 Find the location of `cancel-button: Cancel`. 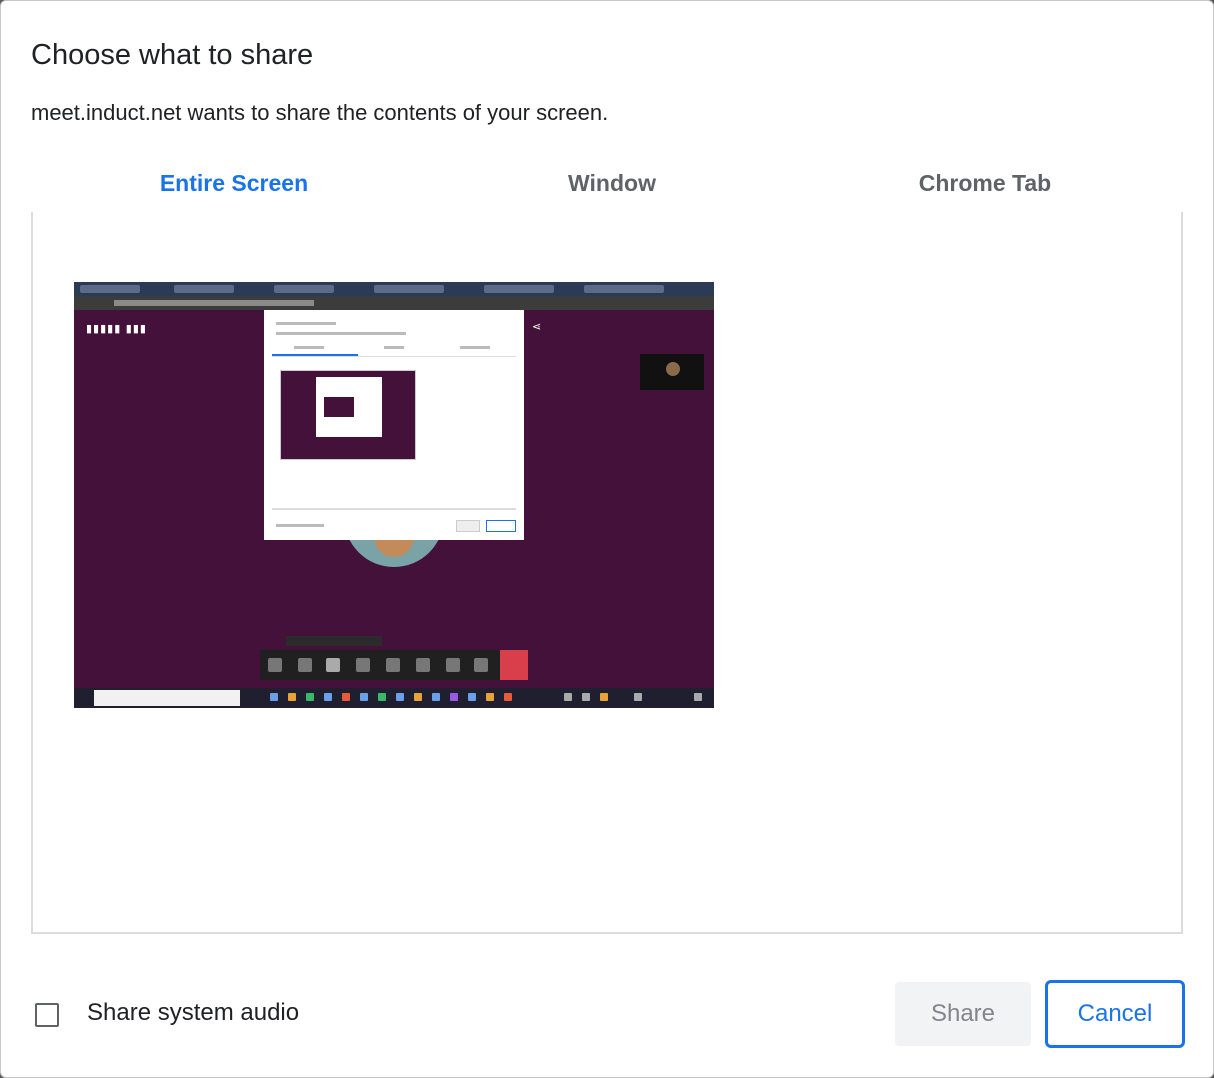

cancel-button: Cancel is located at coordinates (1115, 1014).